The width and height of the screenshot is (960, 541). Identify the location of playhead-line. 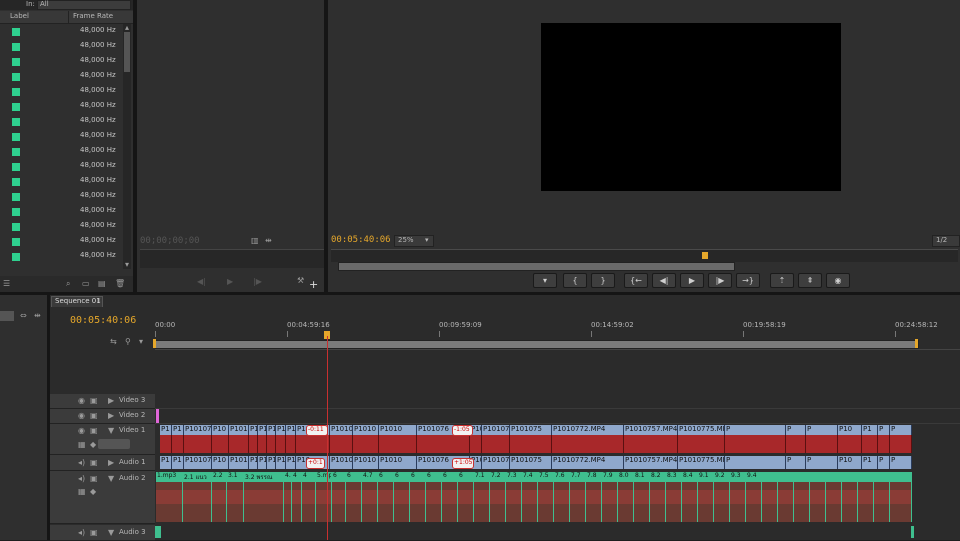
(327, 438).